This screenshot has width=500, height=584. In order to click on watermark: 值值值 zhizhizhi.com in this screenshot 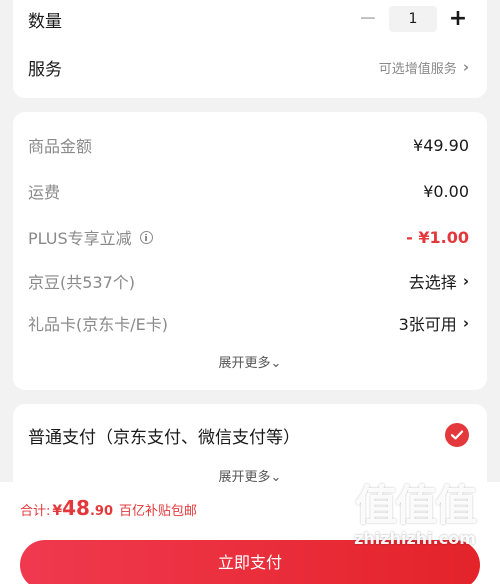, I will do `click(415, 510)`.